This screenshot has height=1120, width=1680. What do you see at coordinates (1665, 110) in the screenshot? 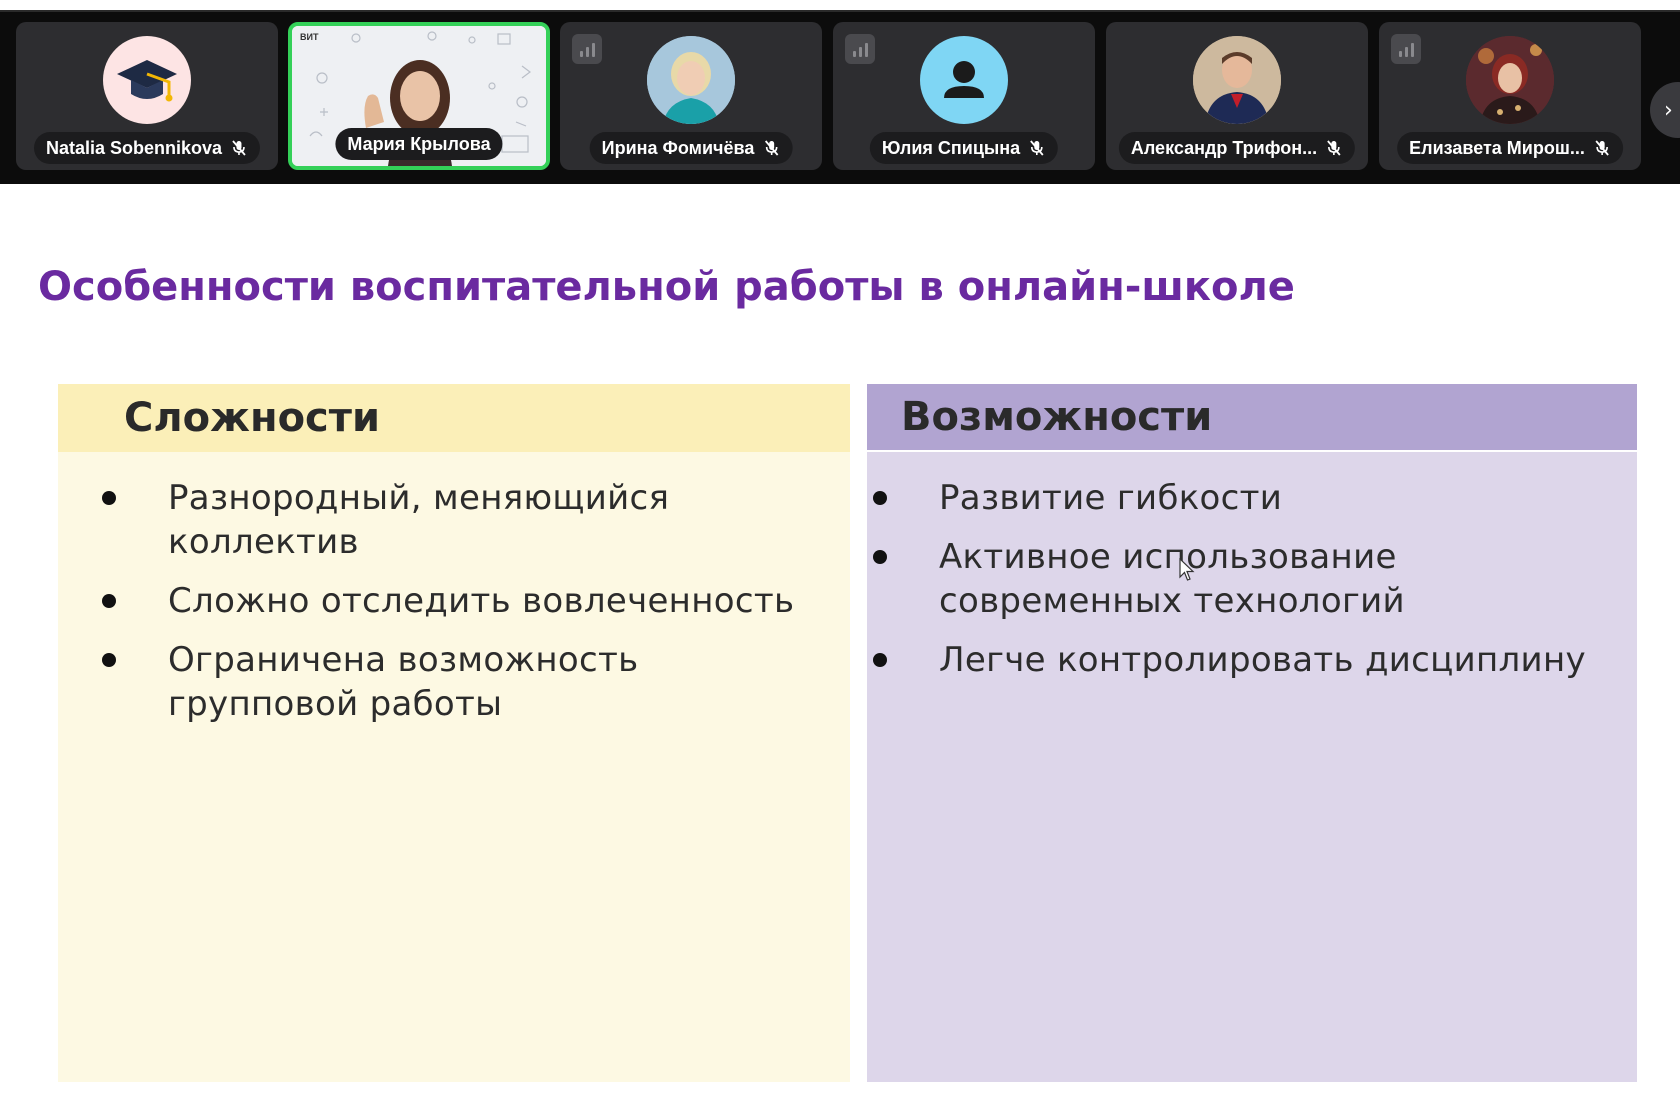
I see `chevron-right-icon: ›` at bounding box center [1665, 110].